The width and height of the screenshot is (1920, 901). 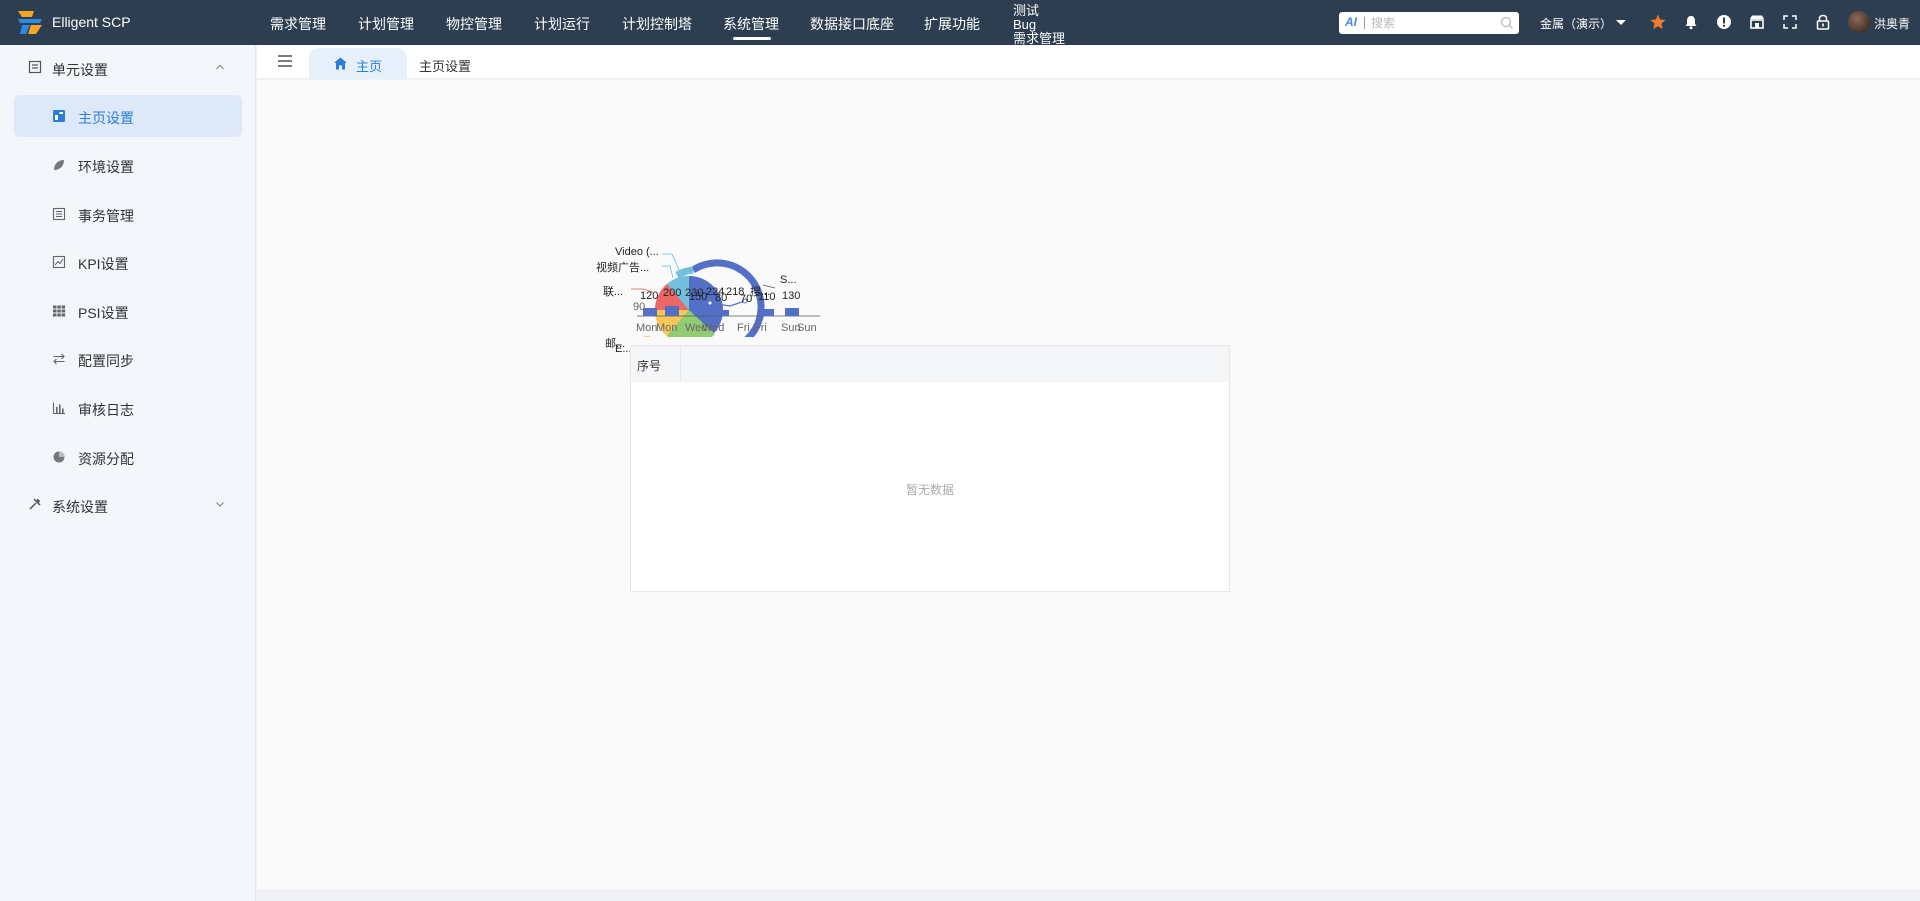 What do you see at coordinates (1859, 22) in the screenshot?
I see `avatar` at bounding box center [1859, 22].